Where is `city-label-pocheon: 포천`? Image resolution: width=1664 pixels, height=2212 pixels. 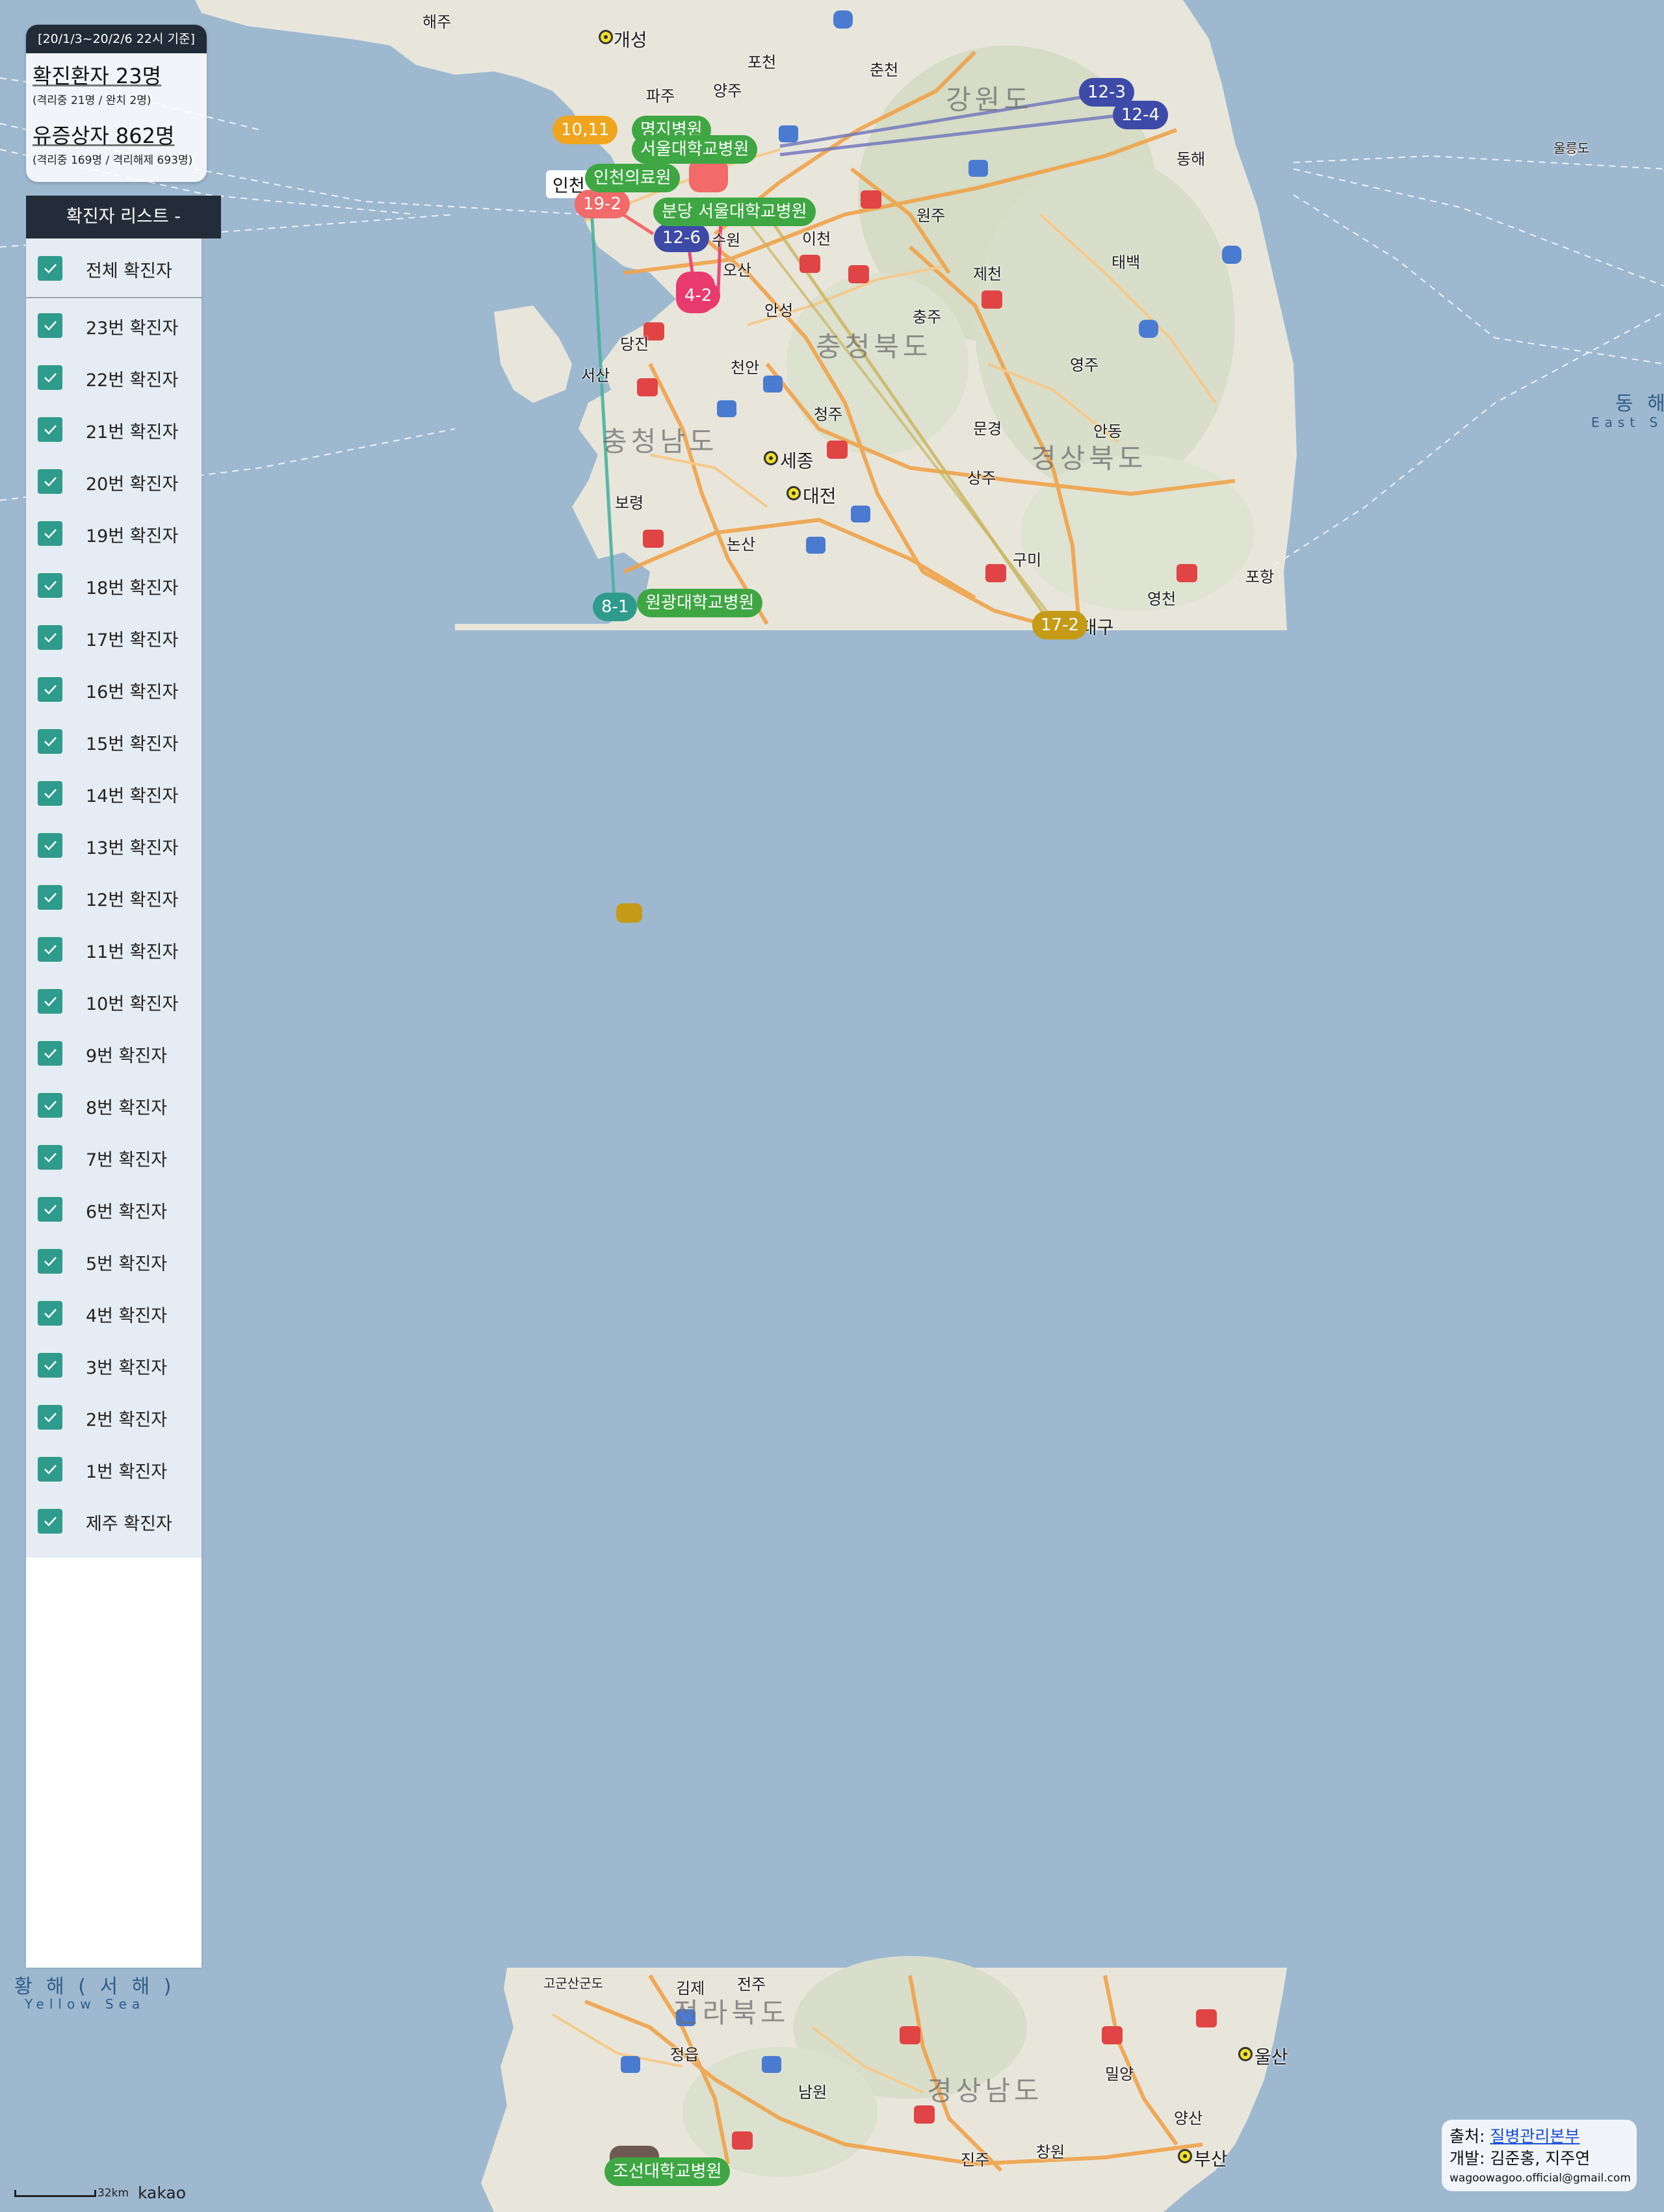 city-label-pocheon: 포천 is located at coordinates (762, 62).